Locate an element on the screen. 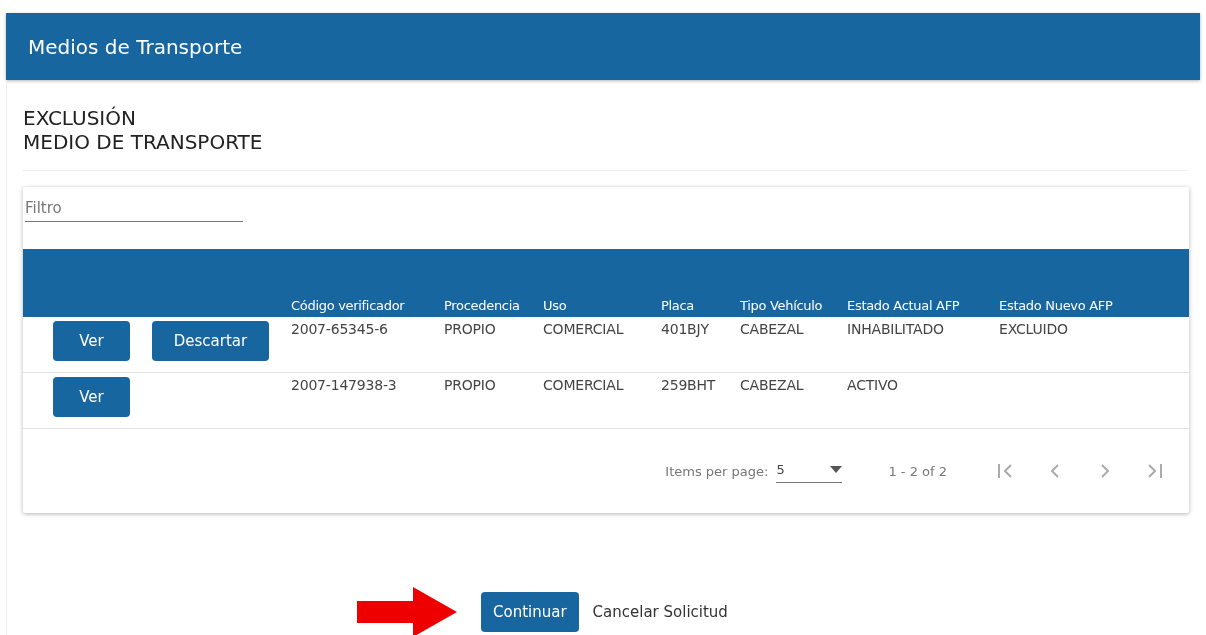 The height and width of the screenshot is (635, 1206). table-cell: EXCLUIDO is located at coordinates (1033, 329).